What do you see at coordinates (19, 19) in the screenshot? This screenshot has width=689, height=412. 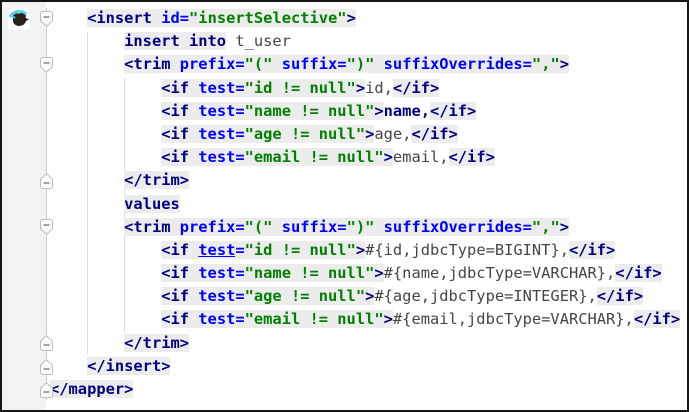 I see `mybatis-bird-icon` at bounding box center [19, 19].